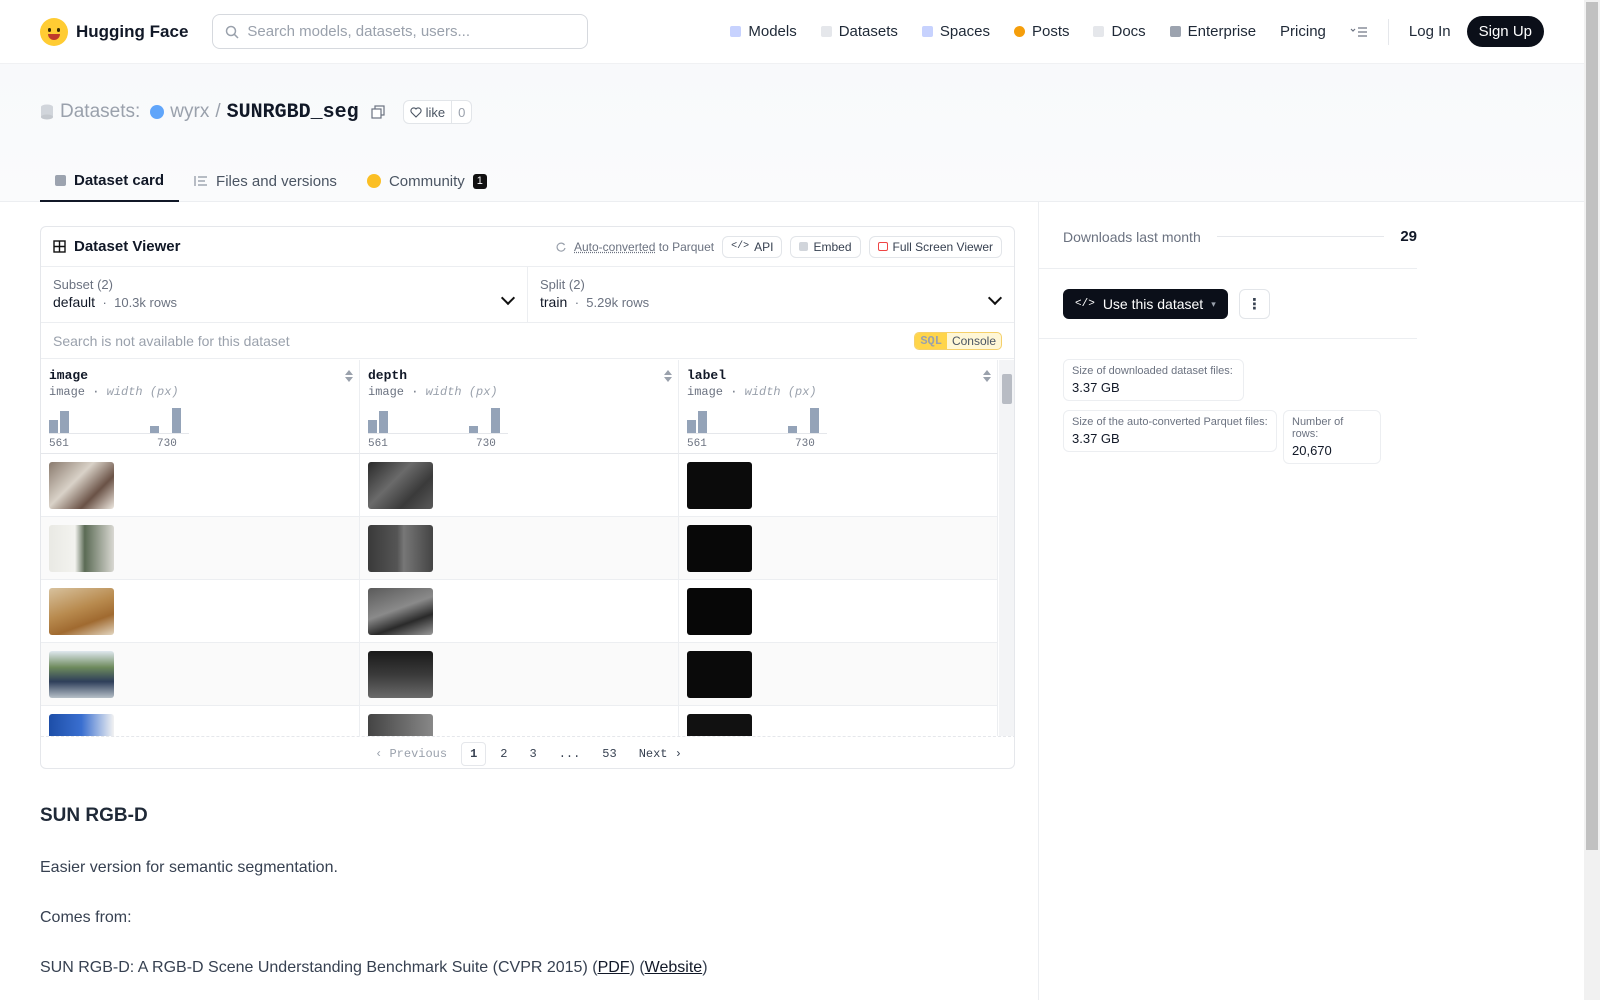 This screenshot has width=1600, height=1000. Describe the element at coordinates (200, 407) in the screenshot. I see `column-header-image: image image · width (px) 561 730` at that location.